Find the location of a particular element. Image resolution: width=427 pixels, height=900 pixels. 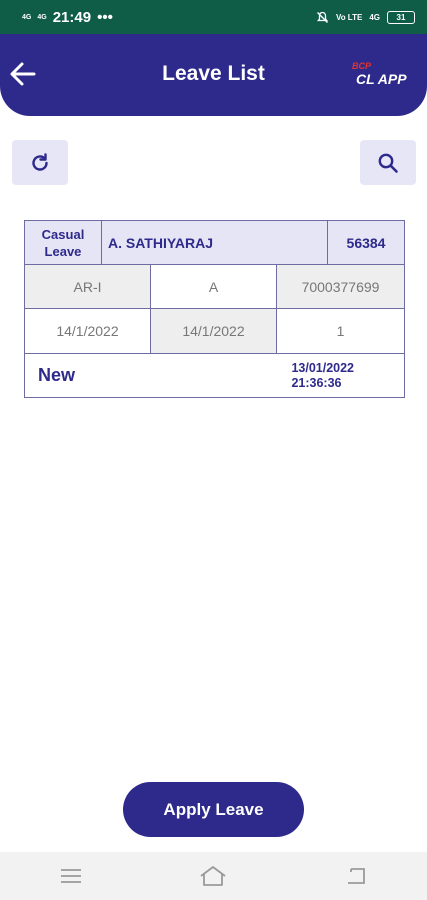

refresh-icon is located at coordinates (40, 161).